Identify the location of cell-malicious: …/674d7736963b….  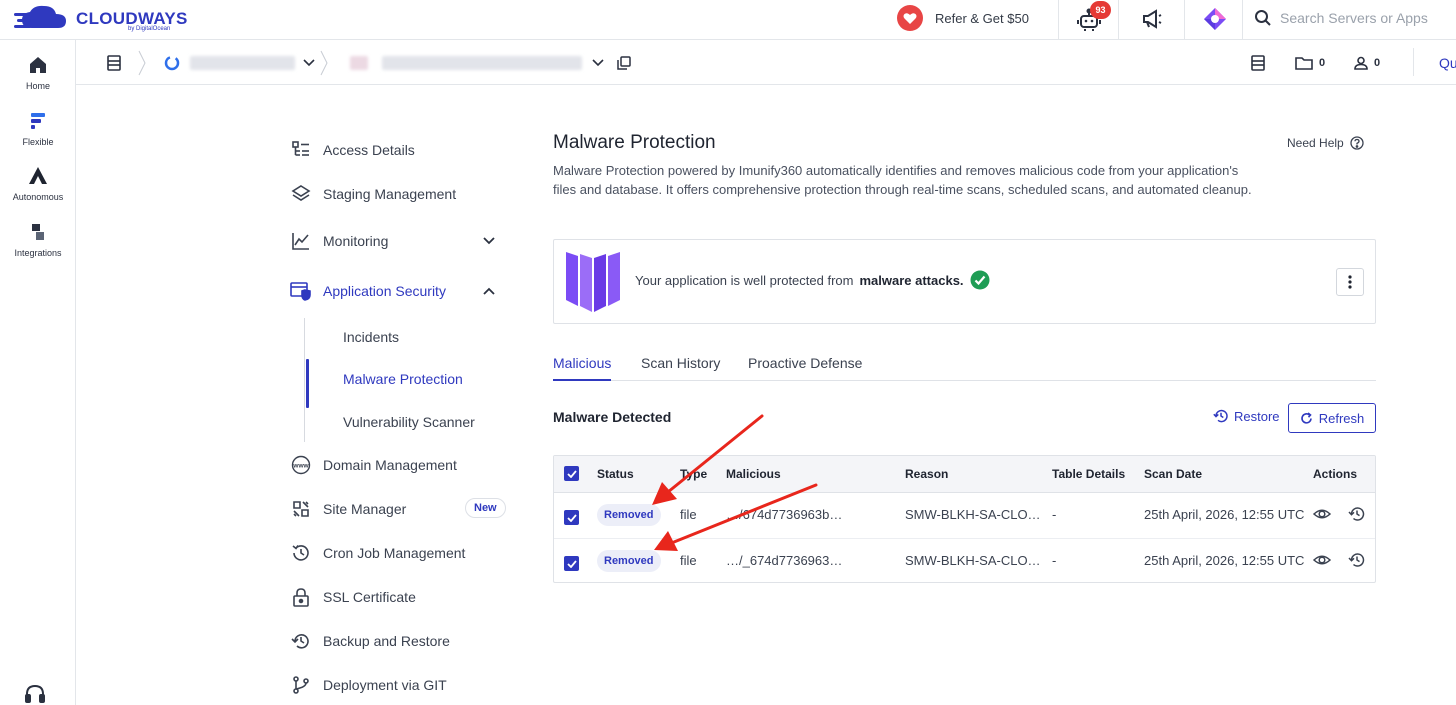
(784, 514).